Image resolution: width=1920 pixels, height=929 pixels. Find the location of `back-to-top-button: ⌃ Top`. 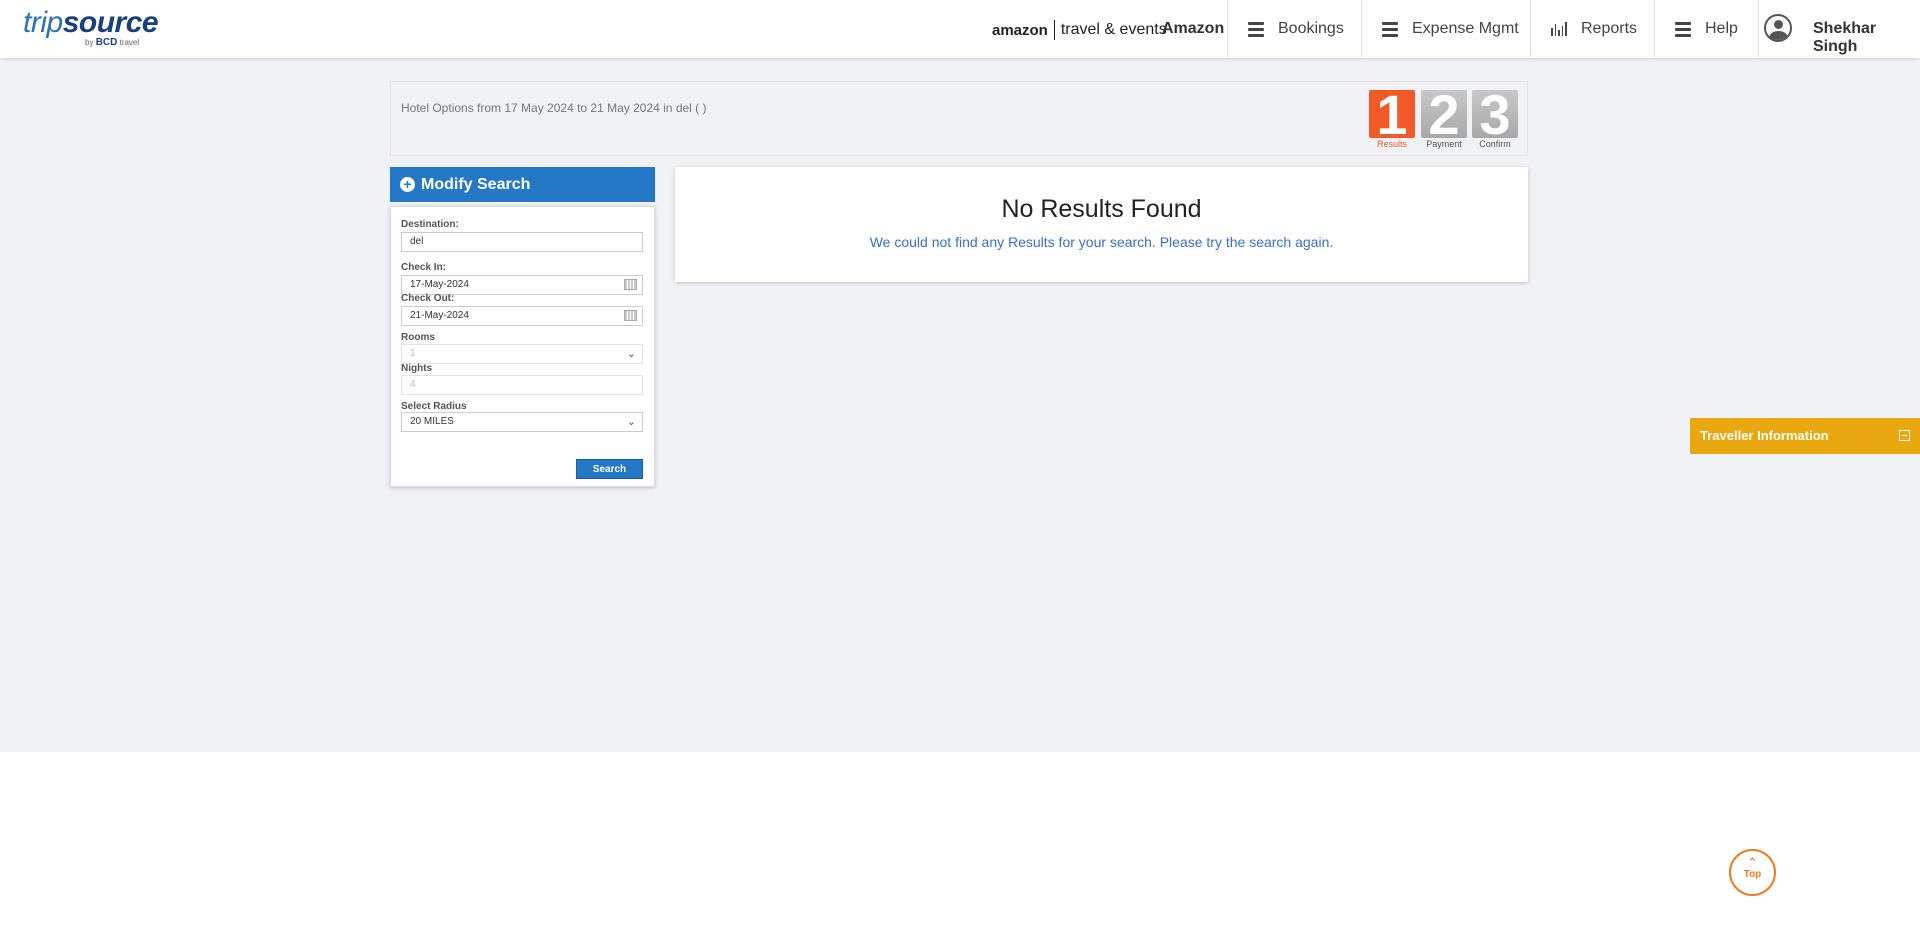

back-to-top-button: ⌃ Top is located at coordinates (1752, 872).